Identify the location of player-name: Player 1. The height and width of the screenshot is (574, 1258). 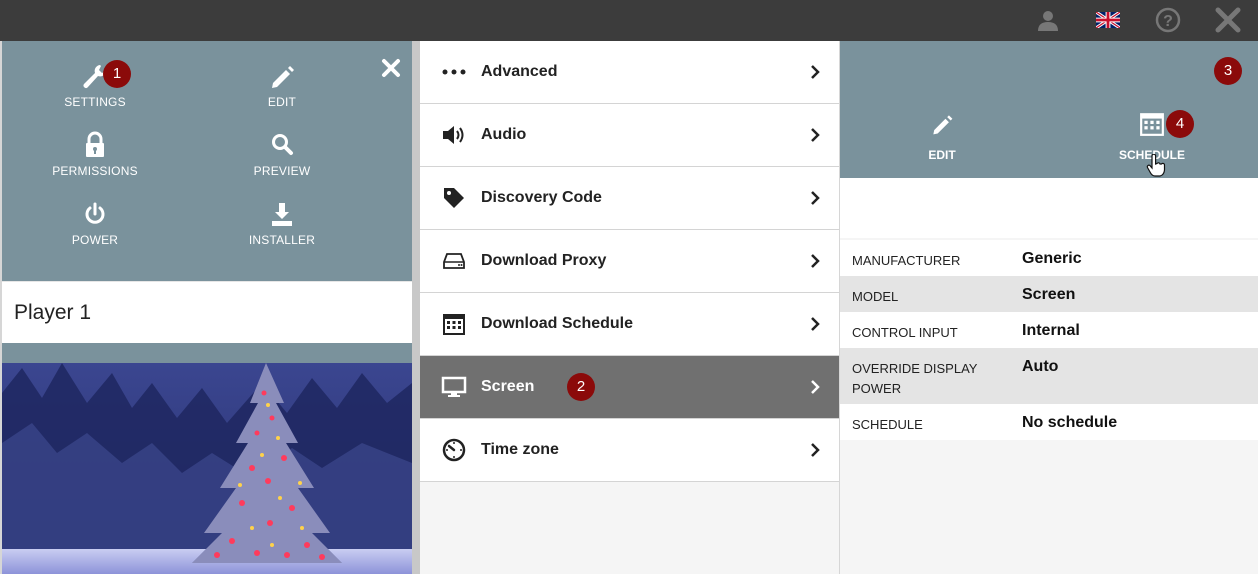
(53, 312).